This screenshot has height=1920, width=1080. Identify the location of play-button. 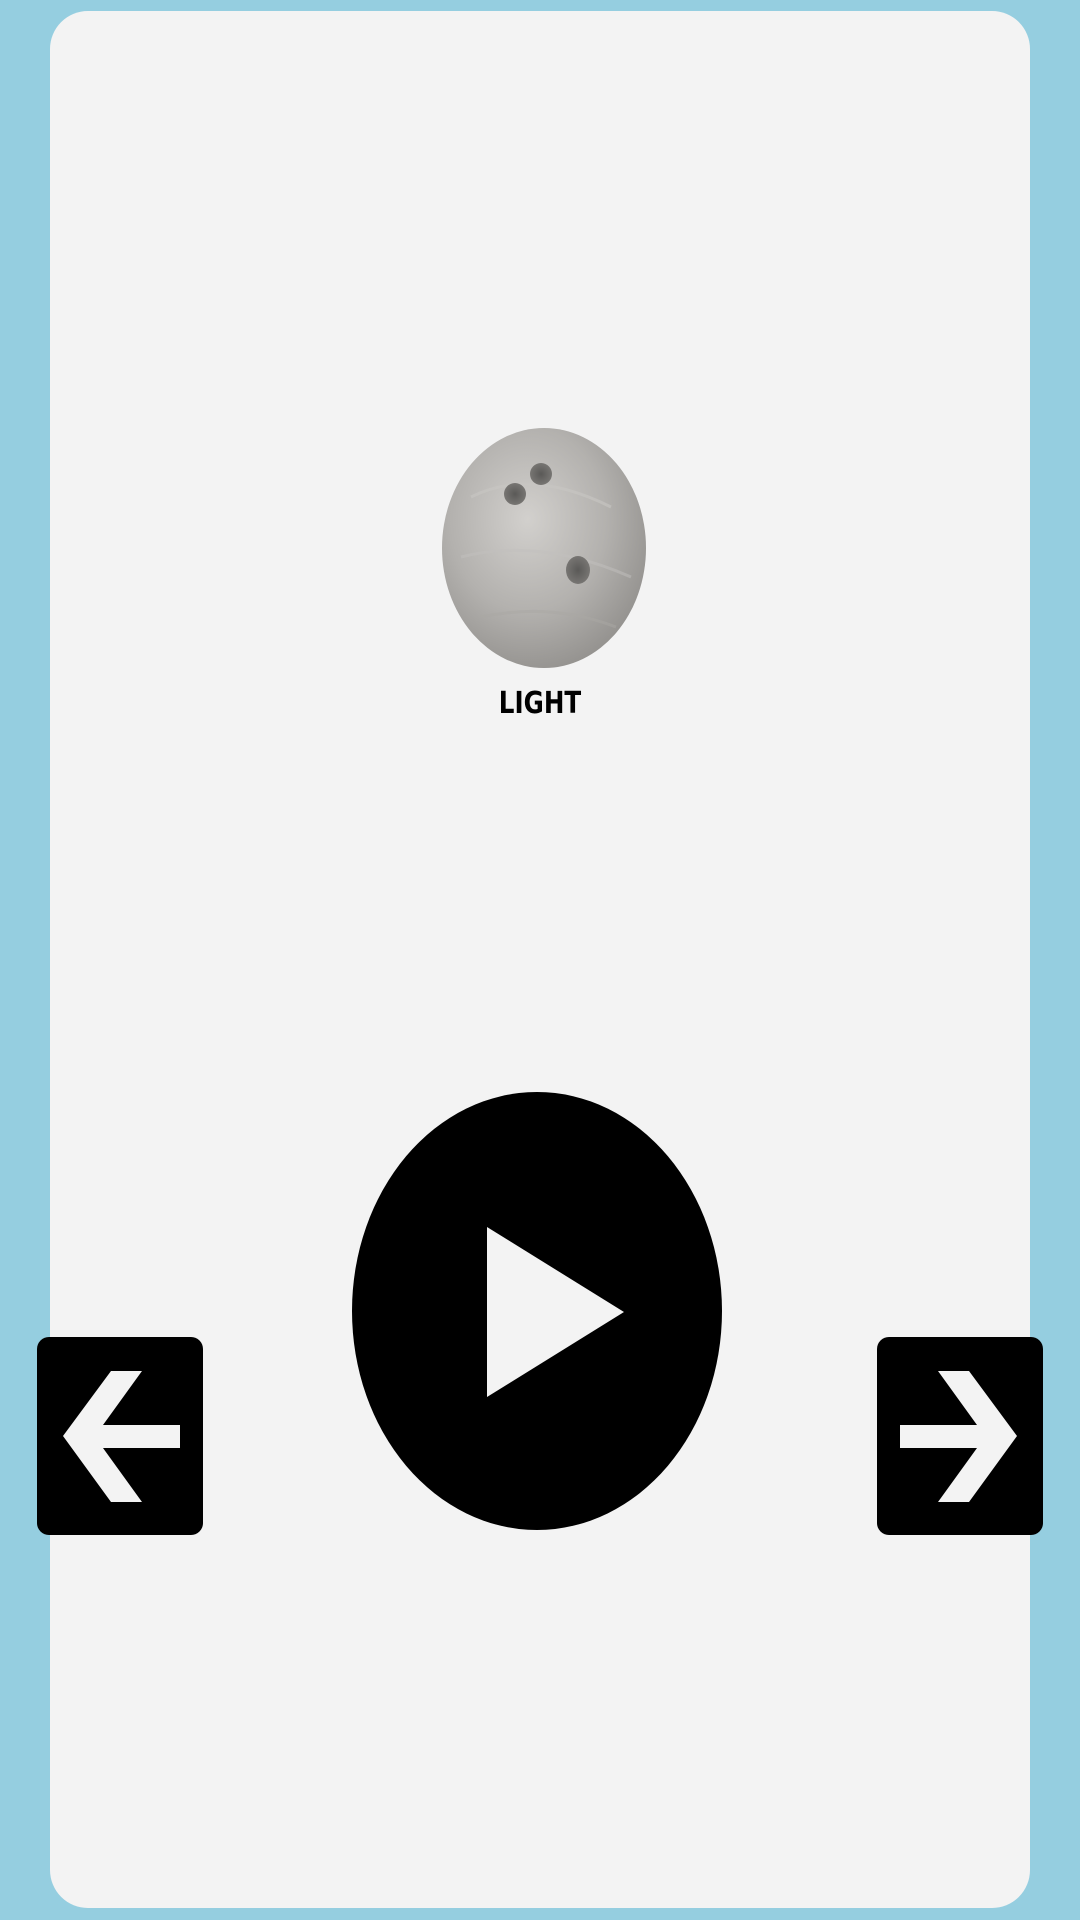
(537, 1311).